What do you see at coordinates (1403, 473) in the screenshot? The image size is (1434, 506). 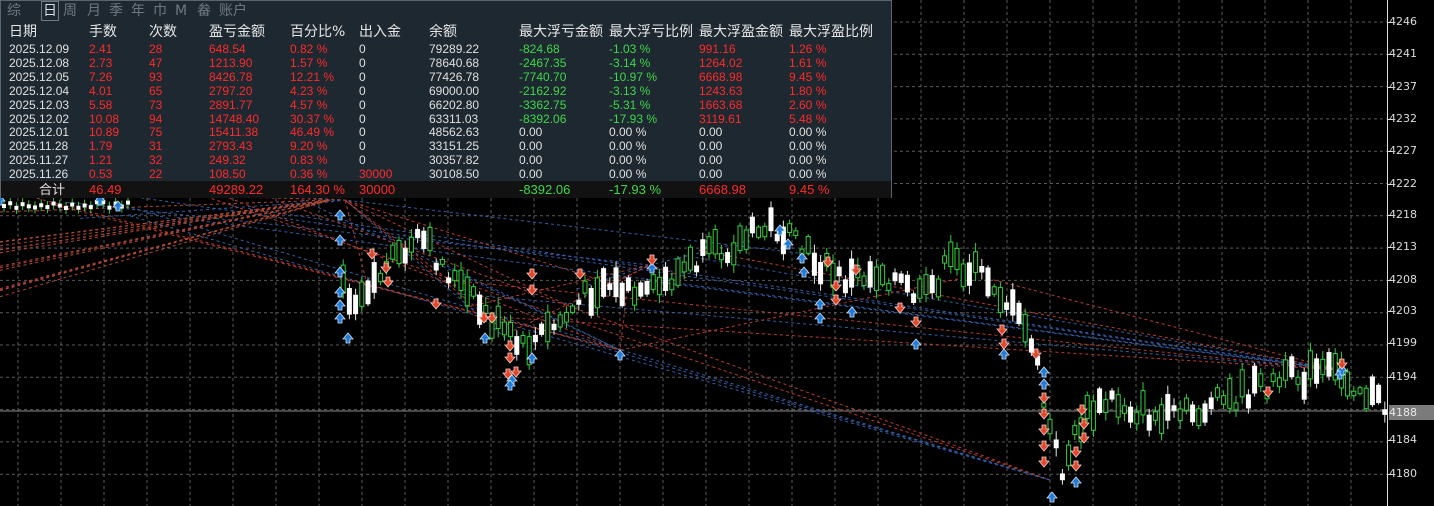 I see `price-tick-label: 4180` at bounding box center [1403, 473].